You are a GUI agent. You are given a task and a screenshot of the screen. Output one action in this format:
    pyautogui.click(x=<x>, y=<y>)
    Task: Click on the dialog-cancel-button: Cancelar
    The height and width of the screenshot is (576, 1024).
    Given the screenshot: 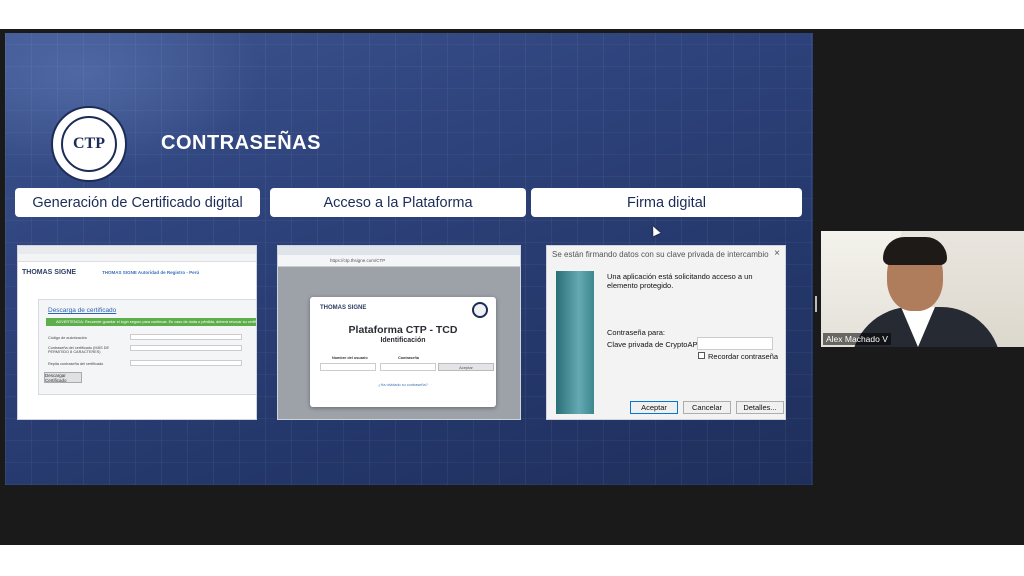 What is the action you would take?
    pyautogui.click(x=707, y=407)
    